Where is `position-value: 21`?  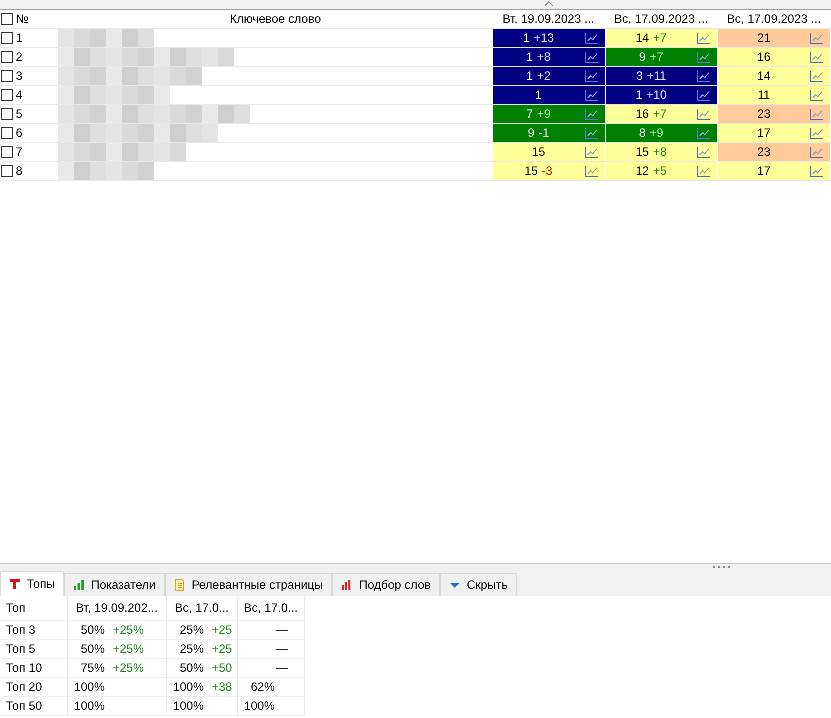
position-value: 21 is located at coordinates (764, 38).